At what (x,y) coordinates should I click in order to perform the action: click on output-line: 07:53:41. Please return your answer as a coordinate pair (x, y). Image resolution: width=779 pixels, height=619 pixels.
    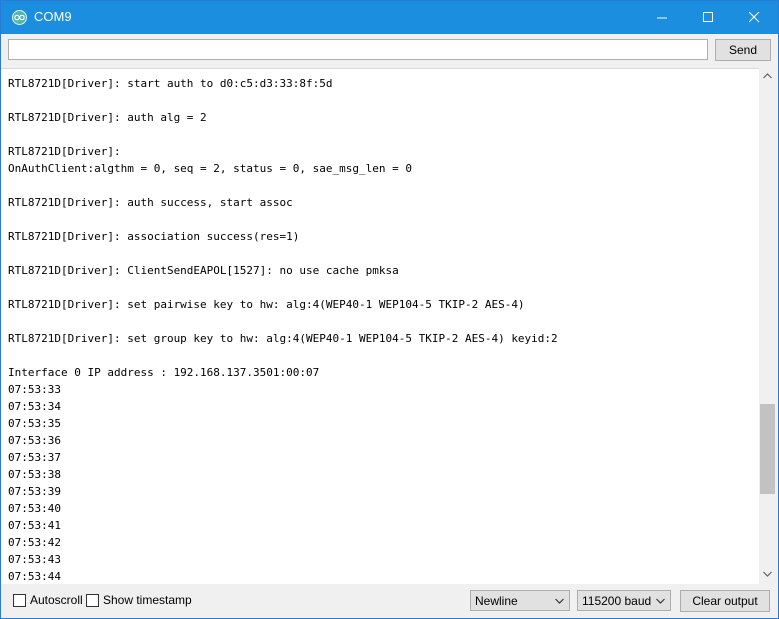
    Looking at the image, I should click on (34, 525).